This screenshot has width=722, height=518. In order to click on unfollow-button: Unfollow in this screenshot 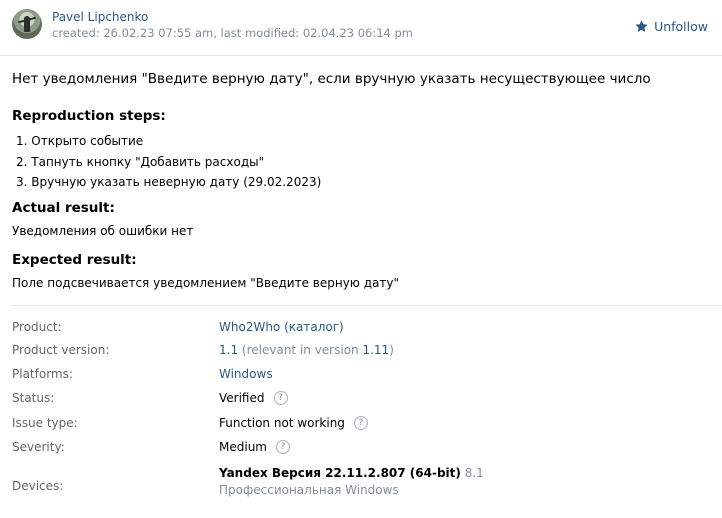, I will do `click(671, 26)`.